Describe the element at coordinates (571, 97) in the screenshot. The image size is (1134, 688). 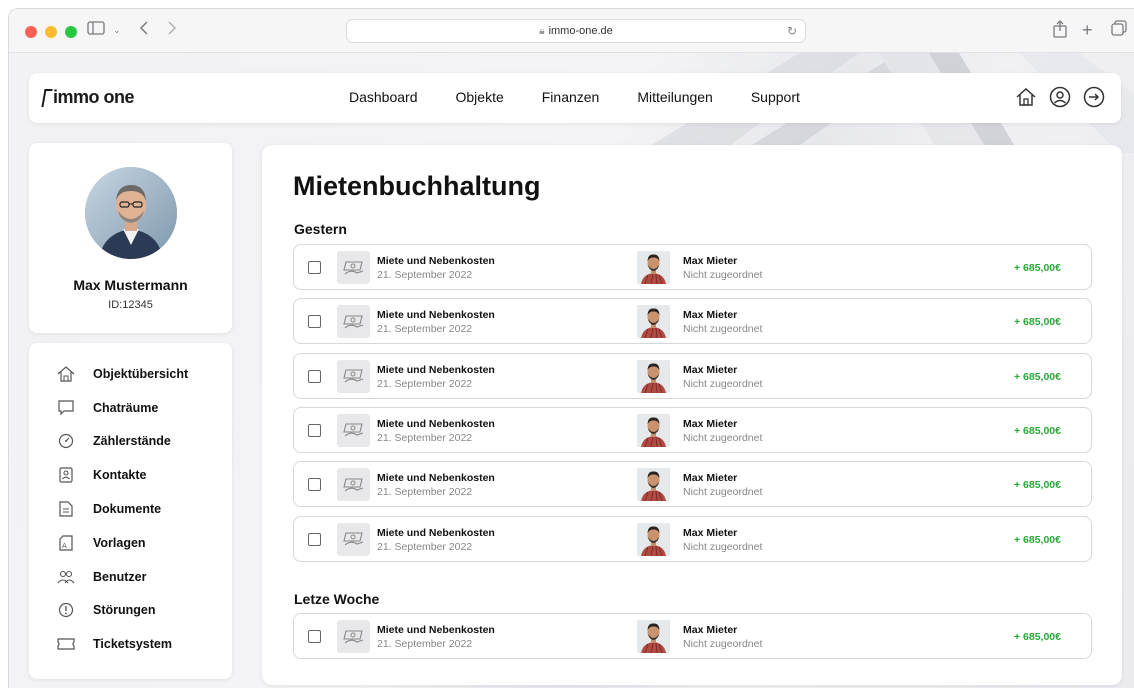
I see `nav-finanzen: Finanzen` at that location.